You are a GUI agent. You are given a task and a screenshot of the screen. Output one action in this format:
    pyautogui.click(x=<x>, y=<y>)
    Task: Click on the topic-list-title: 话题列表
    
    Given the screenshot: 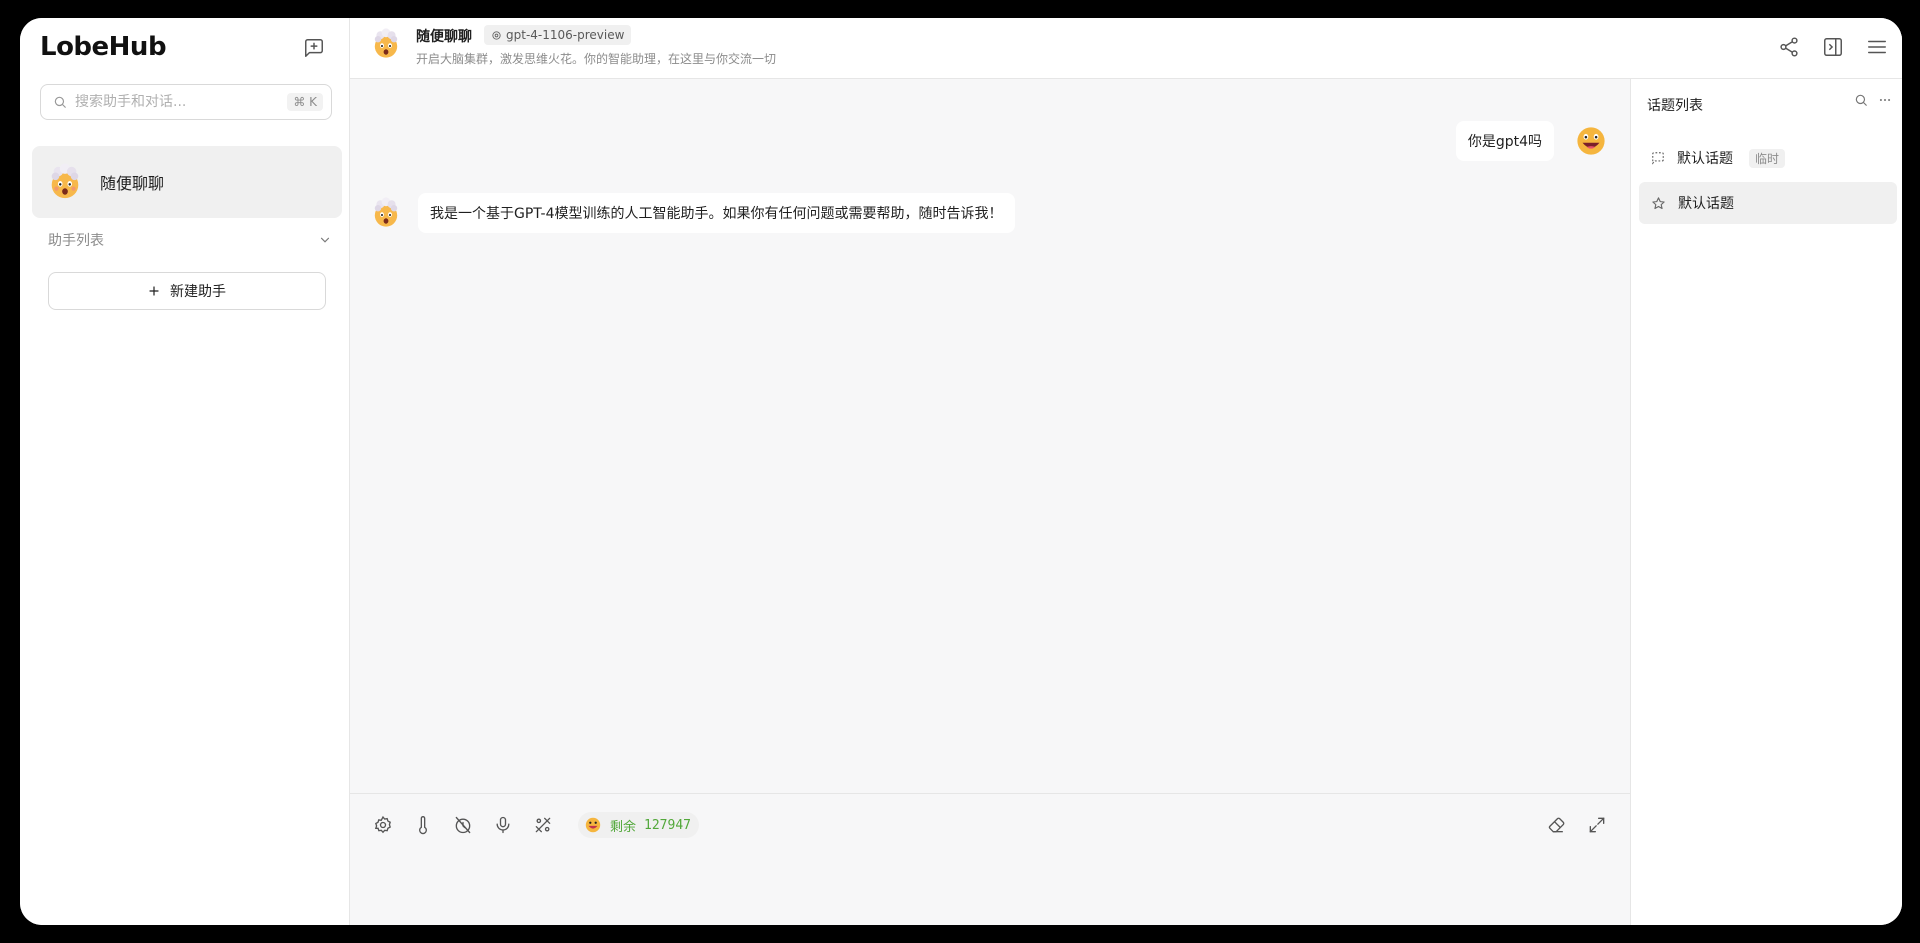 What is the action you would take?
    pyautogui.click(x=1675, y=106)
    